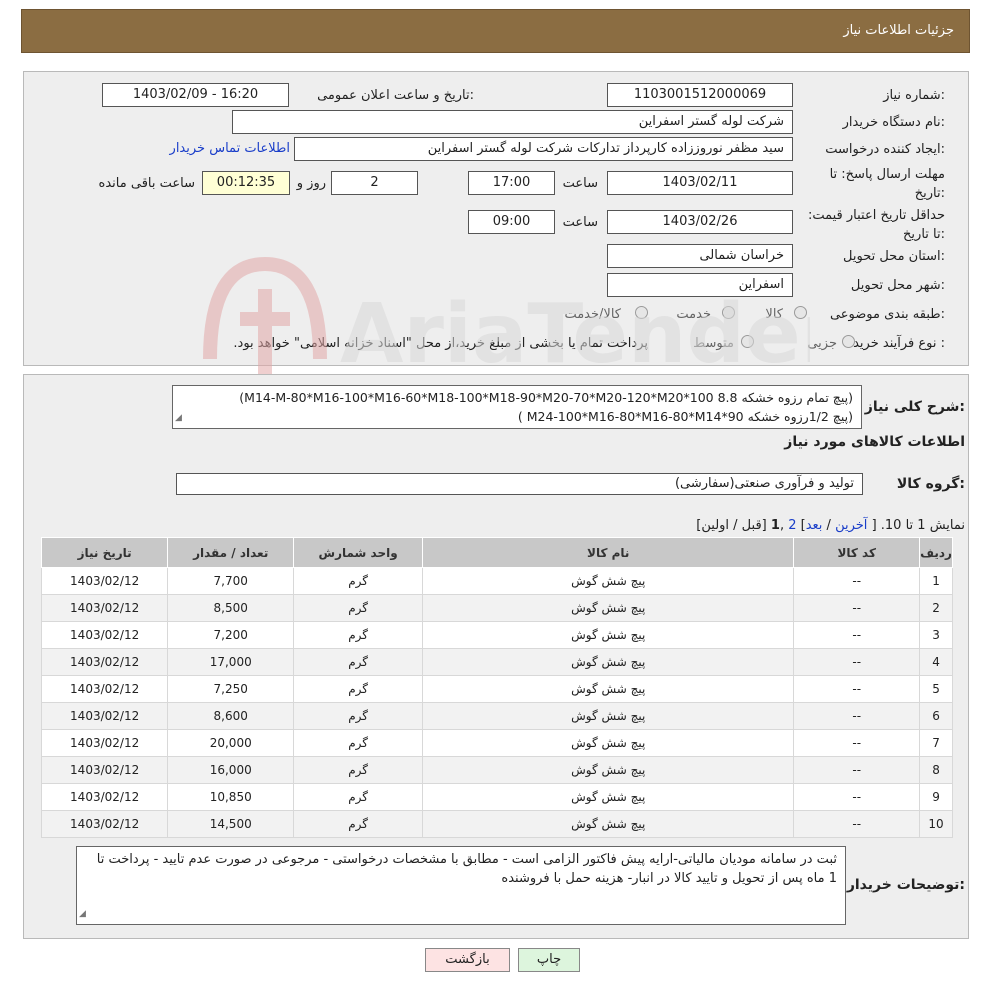 Image resolution: width=985 pixels, height=993 pixels. What do you see at coordinates (792, 525) in the screenshot?
I see `pager-page-2: 2` at bounding box center [792, 525].